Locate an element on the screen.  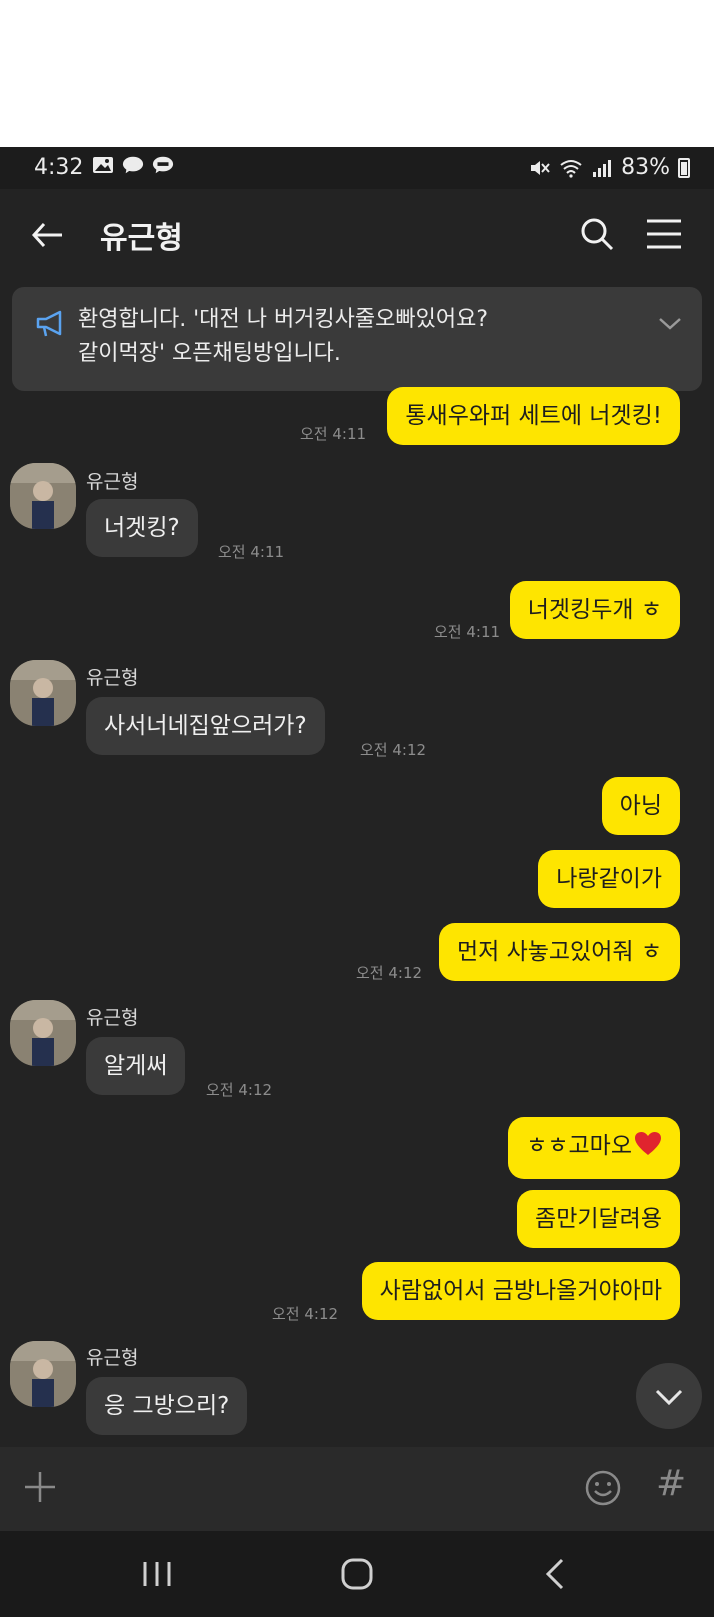
their-message: 너겟킹? is located at coordinates (142, 528).